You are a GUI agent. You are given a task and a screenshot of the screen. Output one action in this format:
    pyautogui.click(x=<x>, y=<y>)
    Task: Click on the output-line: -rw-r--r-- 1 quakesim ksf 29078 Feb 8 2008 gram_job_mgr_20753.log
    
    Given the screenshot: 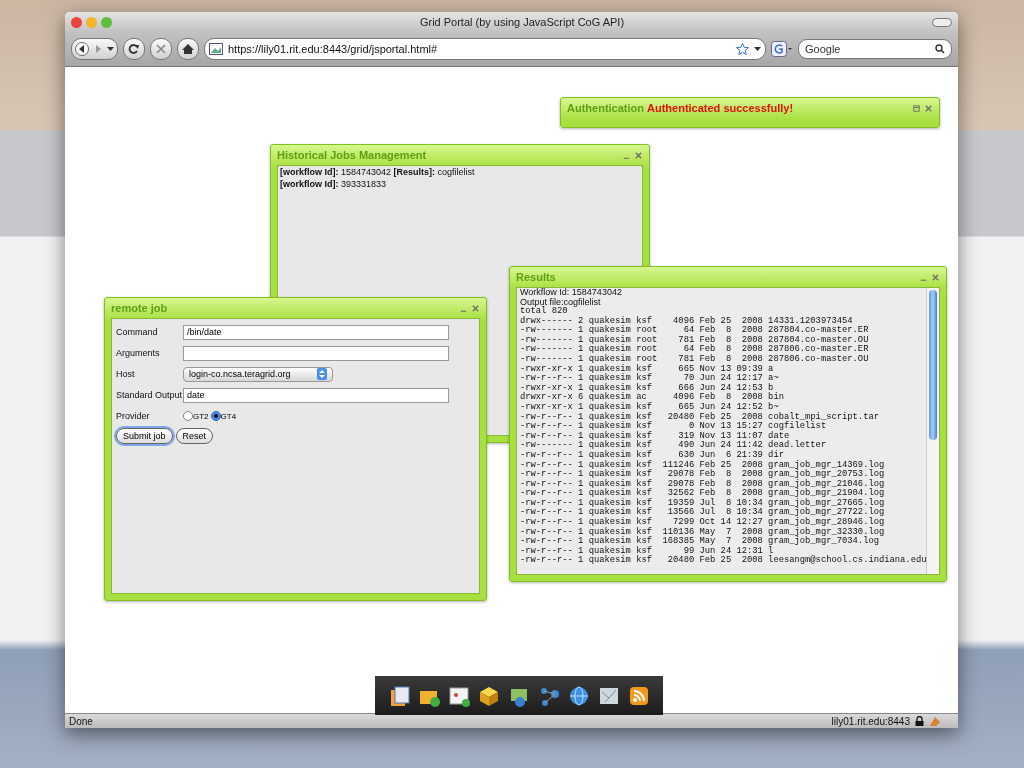 What is the action you would take?
    pyautogui.click(x=702, y=475)
    